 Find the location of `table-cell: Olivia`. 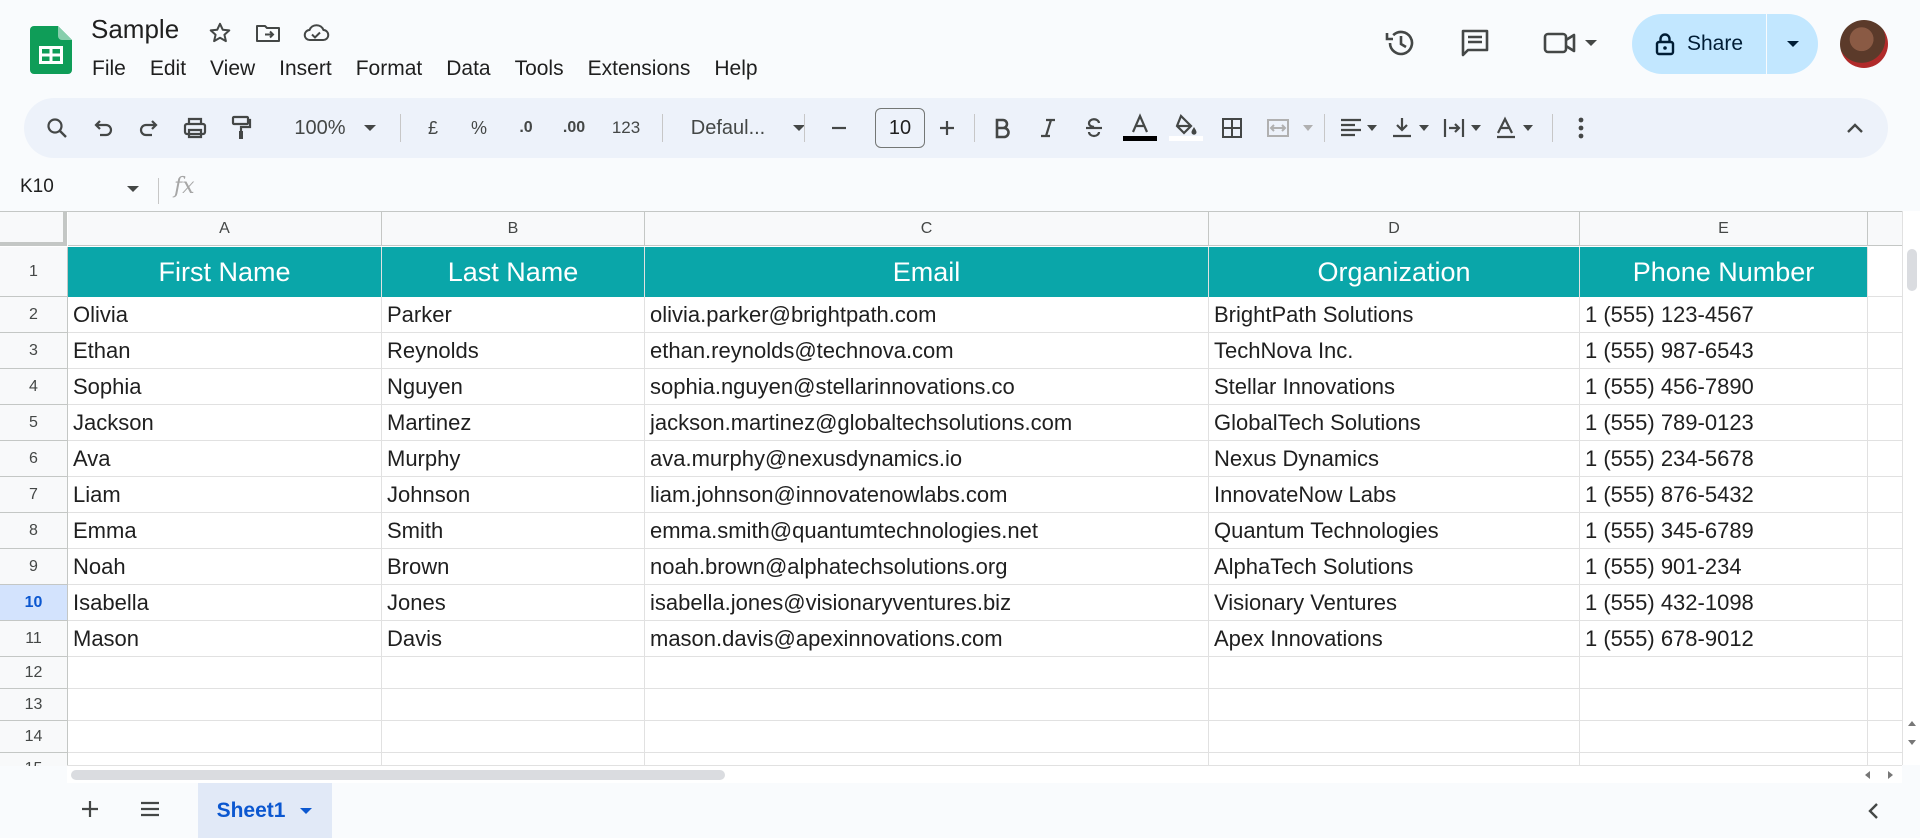

table-cell: Olivia is located at coordinates (225, 315).